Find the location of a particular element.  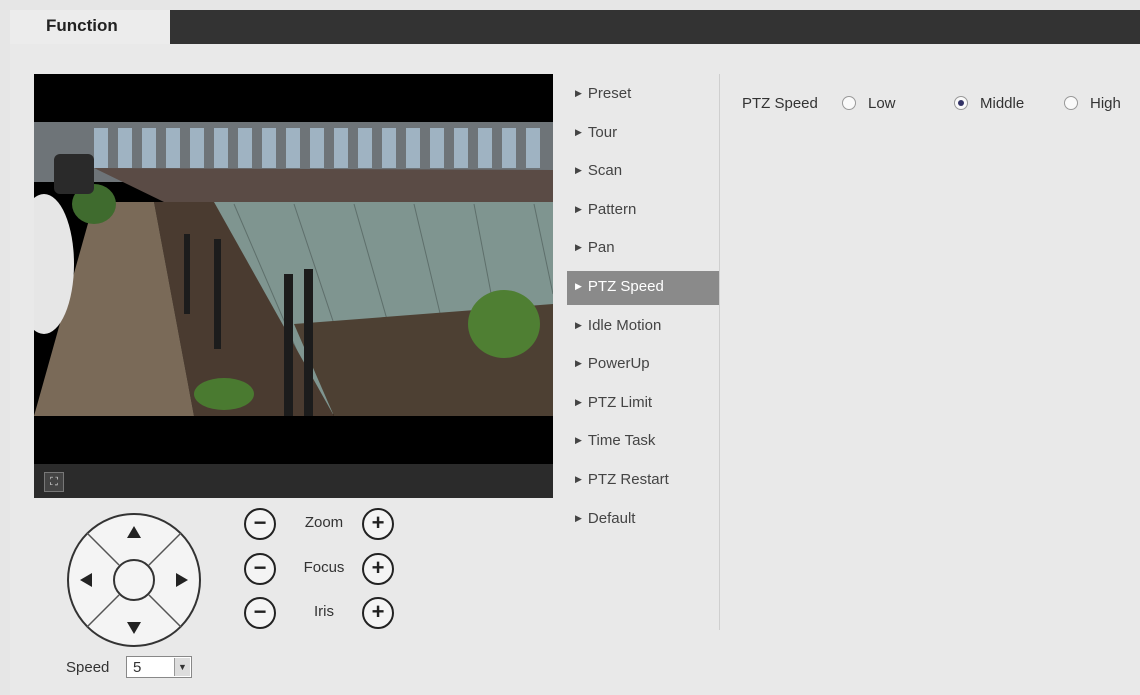

radio-middle-label: Middle is located at coordinates (1002, 103).